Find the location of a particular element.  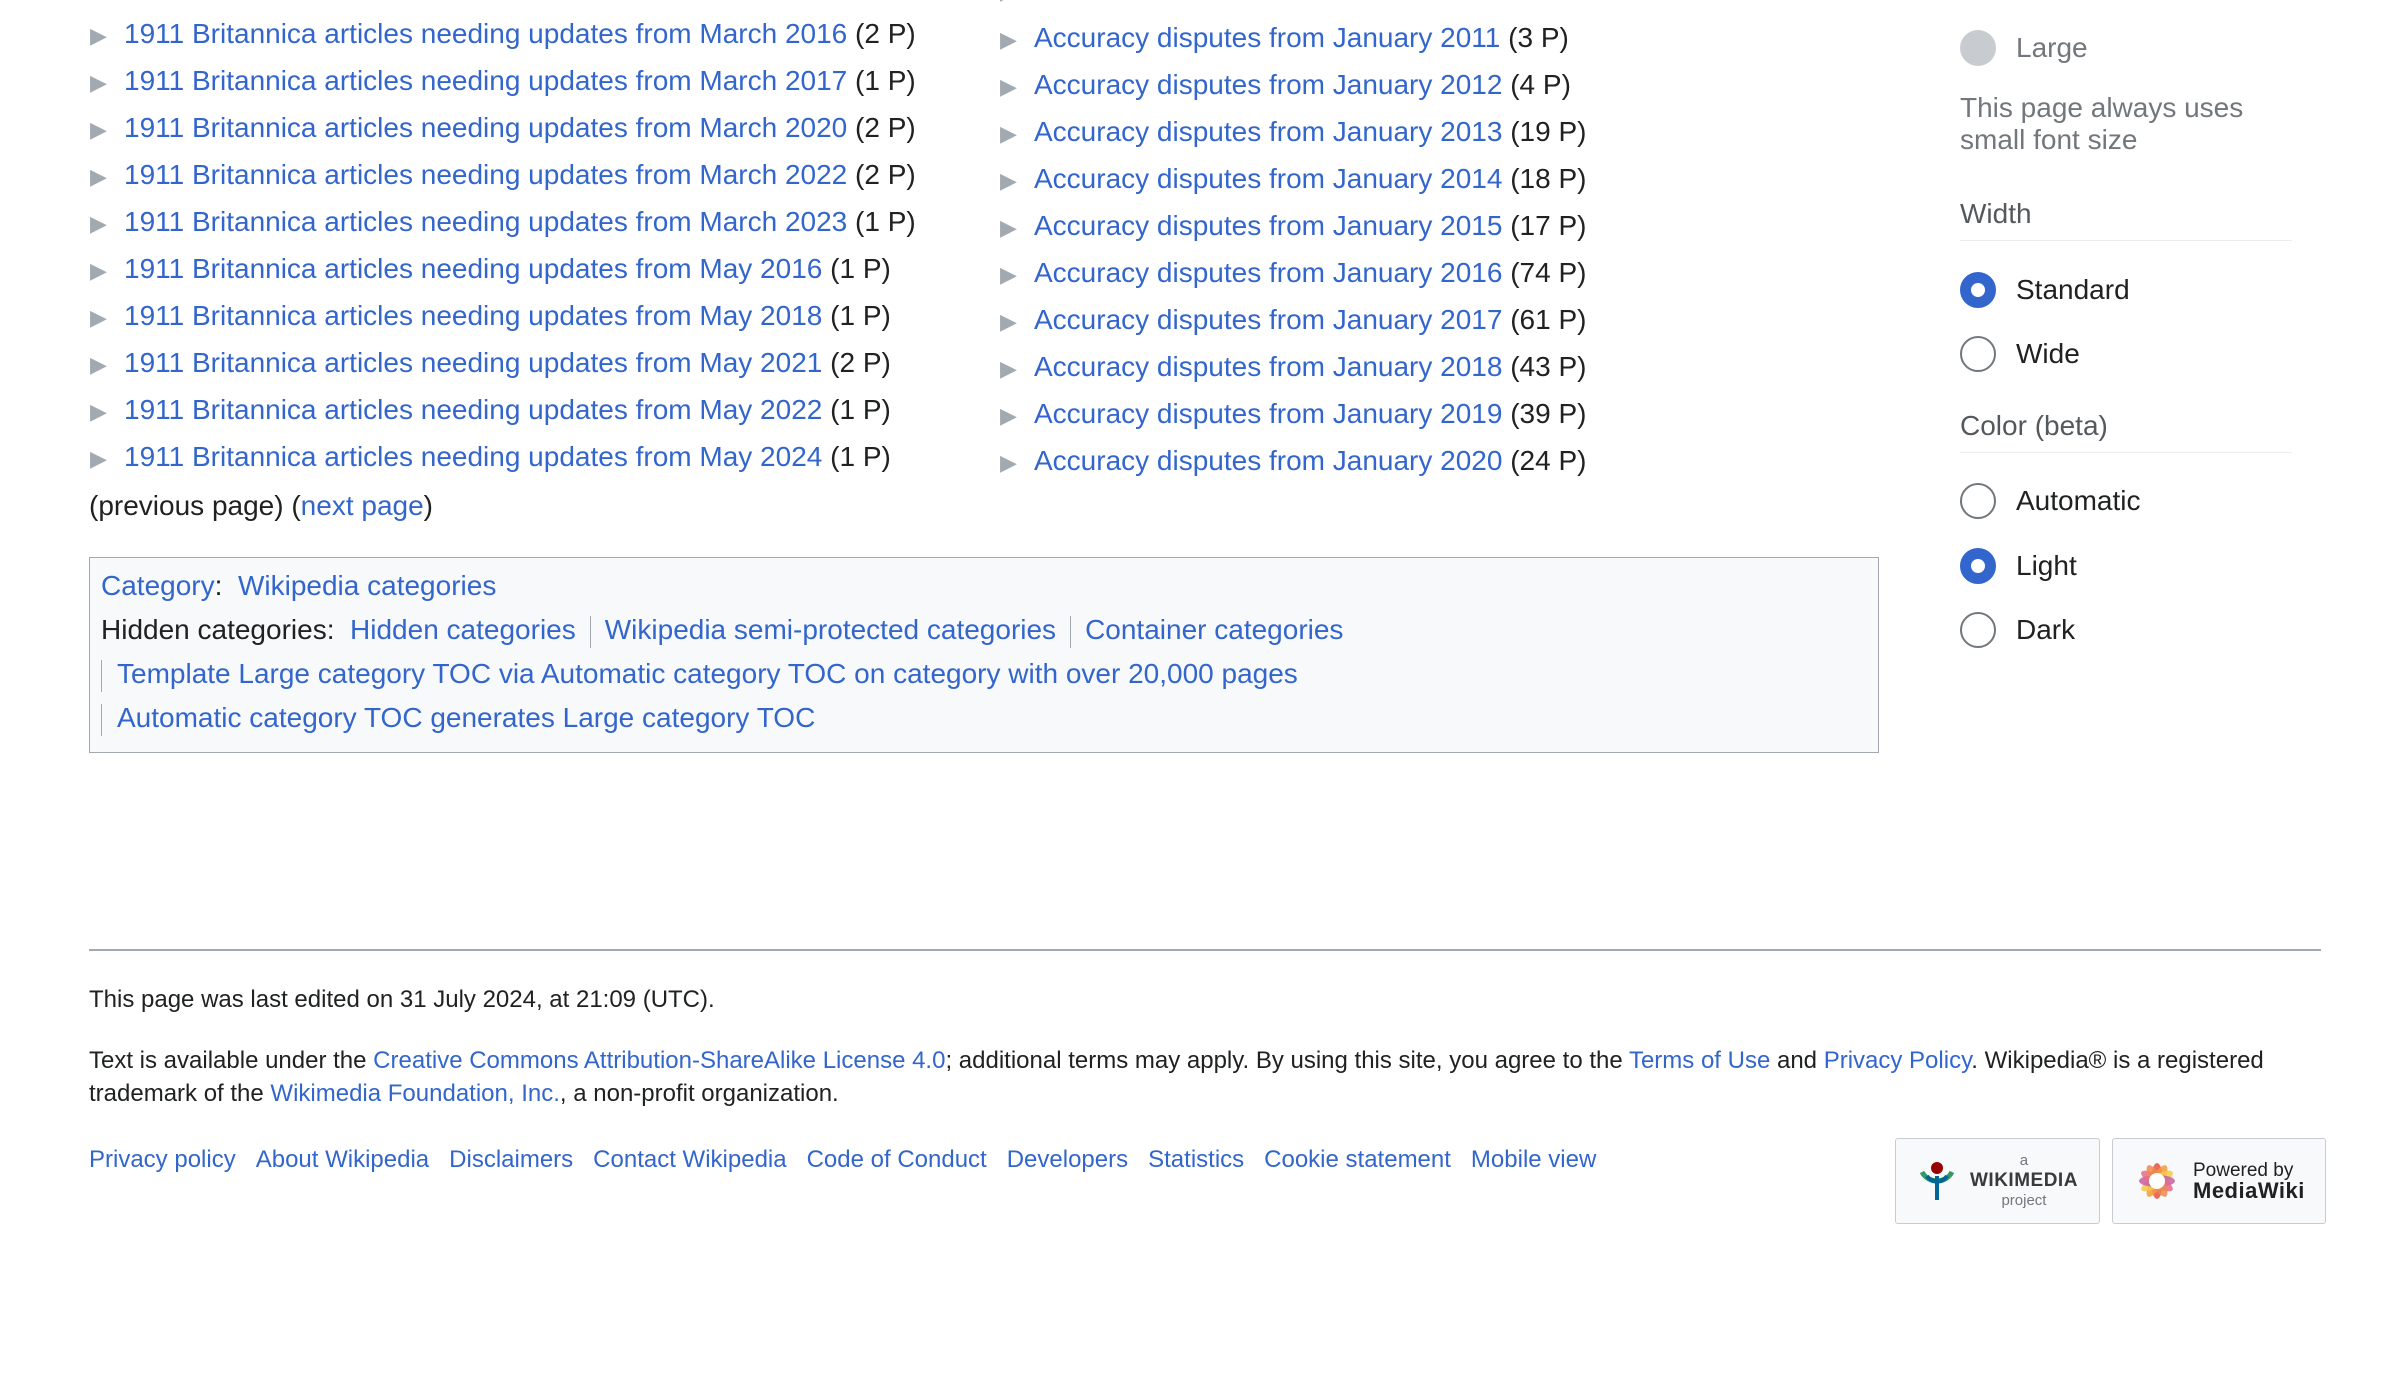

color-option-dark: Dark is located at coordinates (2017, 630).